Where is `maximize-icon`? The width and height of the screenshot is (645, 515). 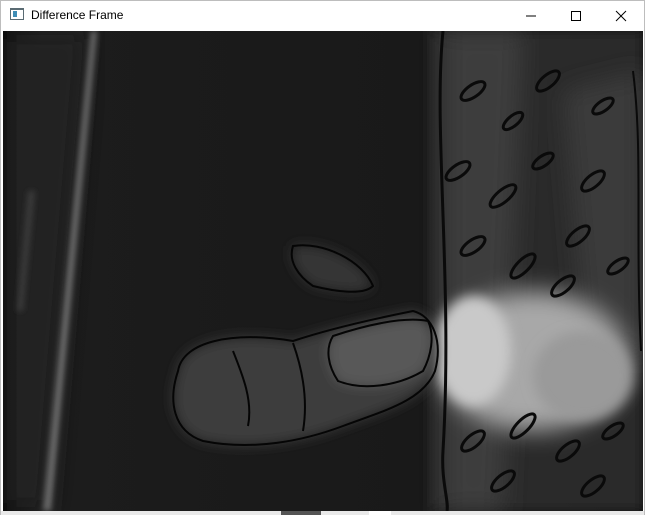 maximize-icon is located at coordinates (576, 15).